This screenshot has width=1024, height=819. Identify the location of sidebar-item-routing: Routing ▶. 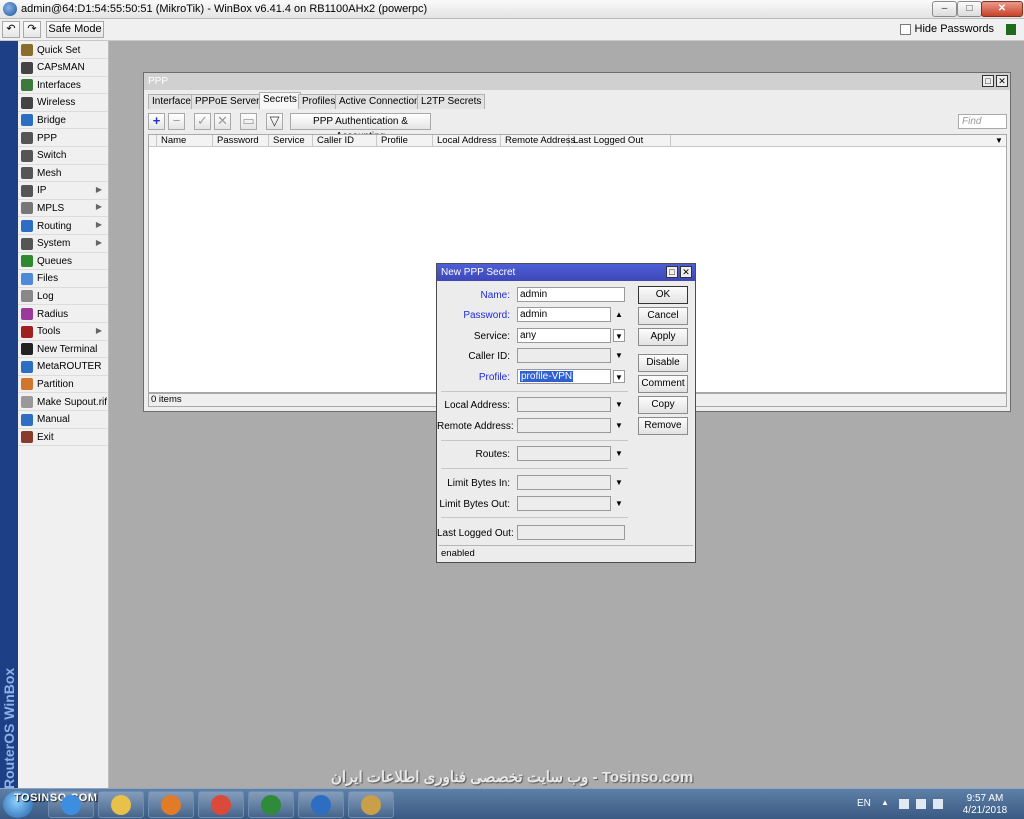
(63, 226).